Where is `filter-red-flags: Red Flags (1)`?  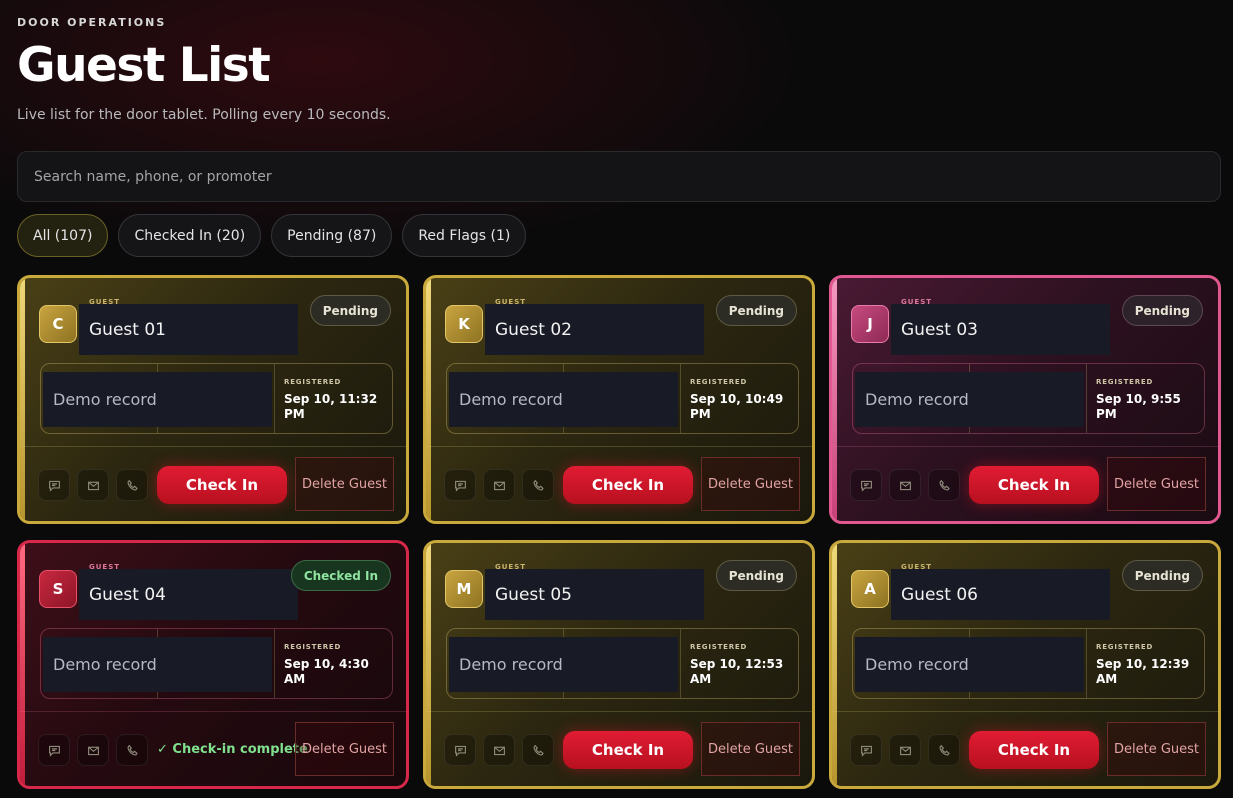
filter-red-flags: Red Flags (1) is located at coordinates (464, 235).